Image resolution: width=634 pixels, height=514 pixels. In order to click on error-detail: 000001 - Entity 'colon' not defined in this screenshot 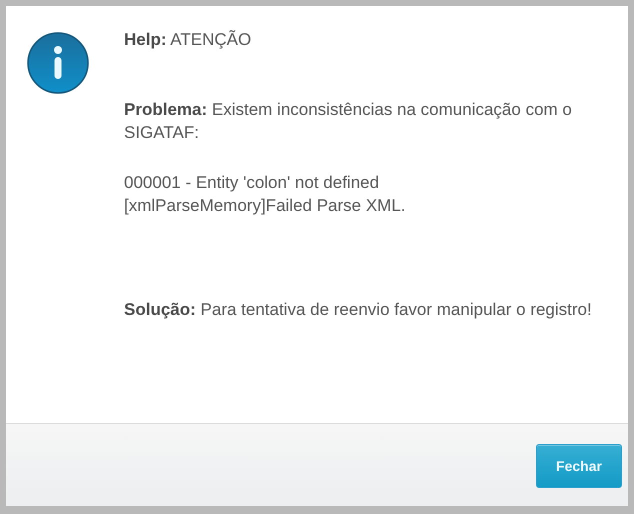, I will do `click(252, 183)`.